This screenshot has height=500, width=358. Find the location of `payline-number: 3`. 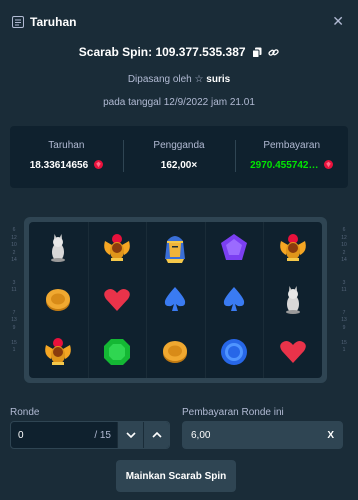

payline-number: 3 is located at coordinates (14, 282).